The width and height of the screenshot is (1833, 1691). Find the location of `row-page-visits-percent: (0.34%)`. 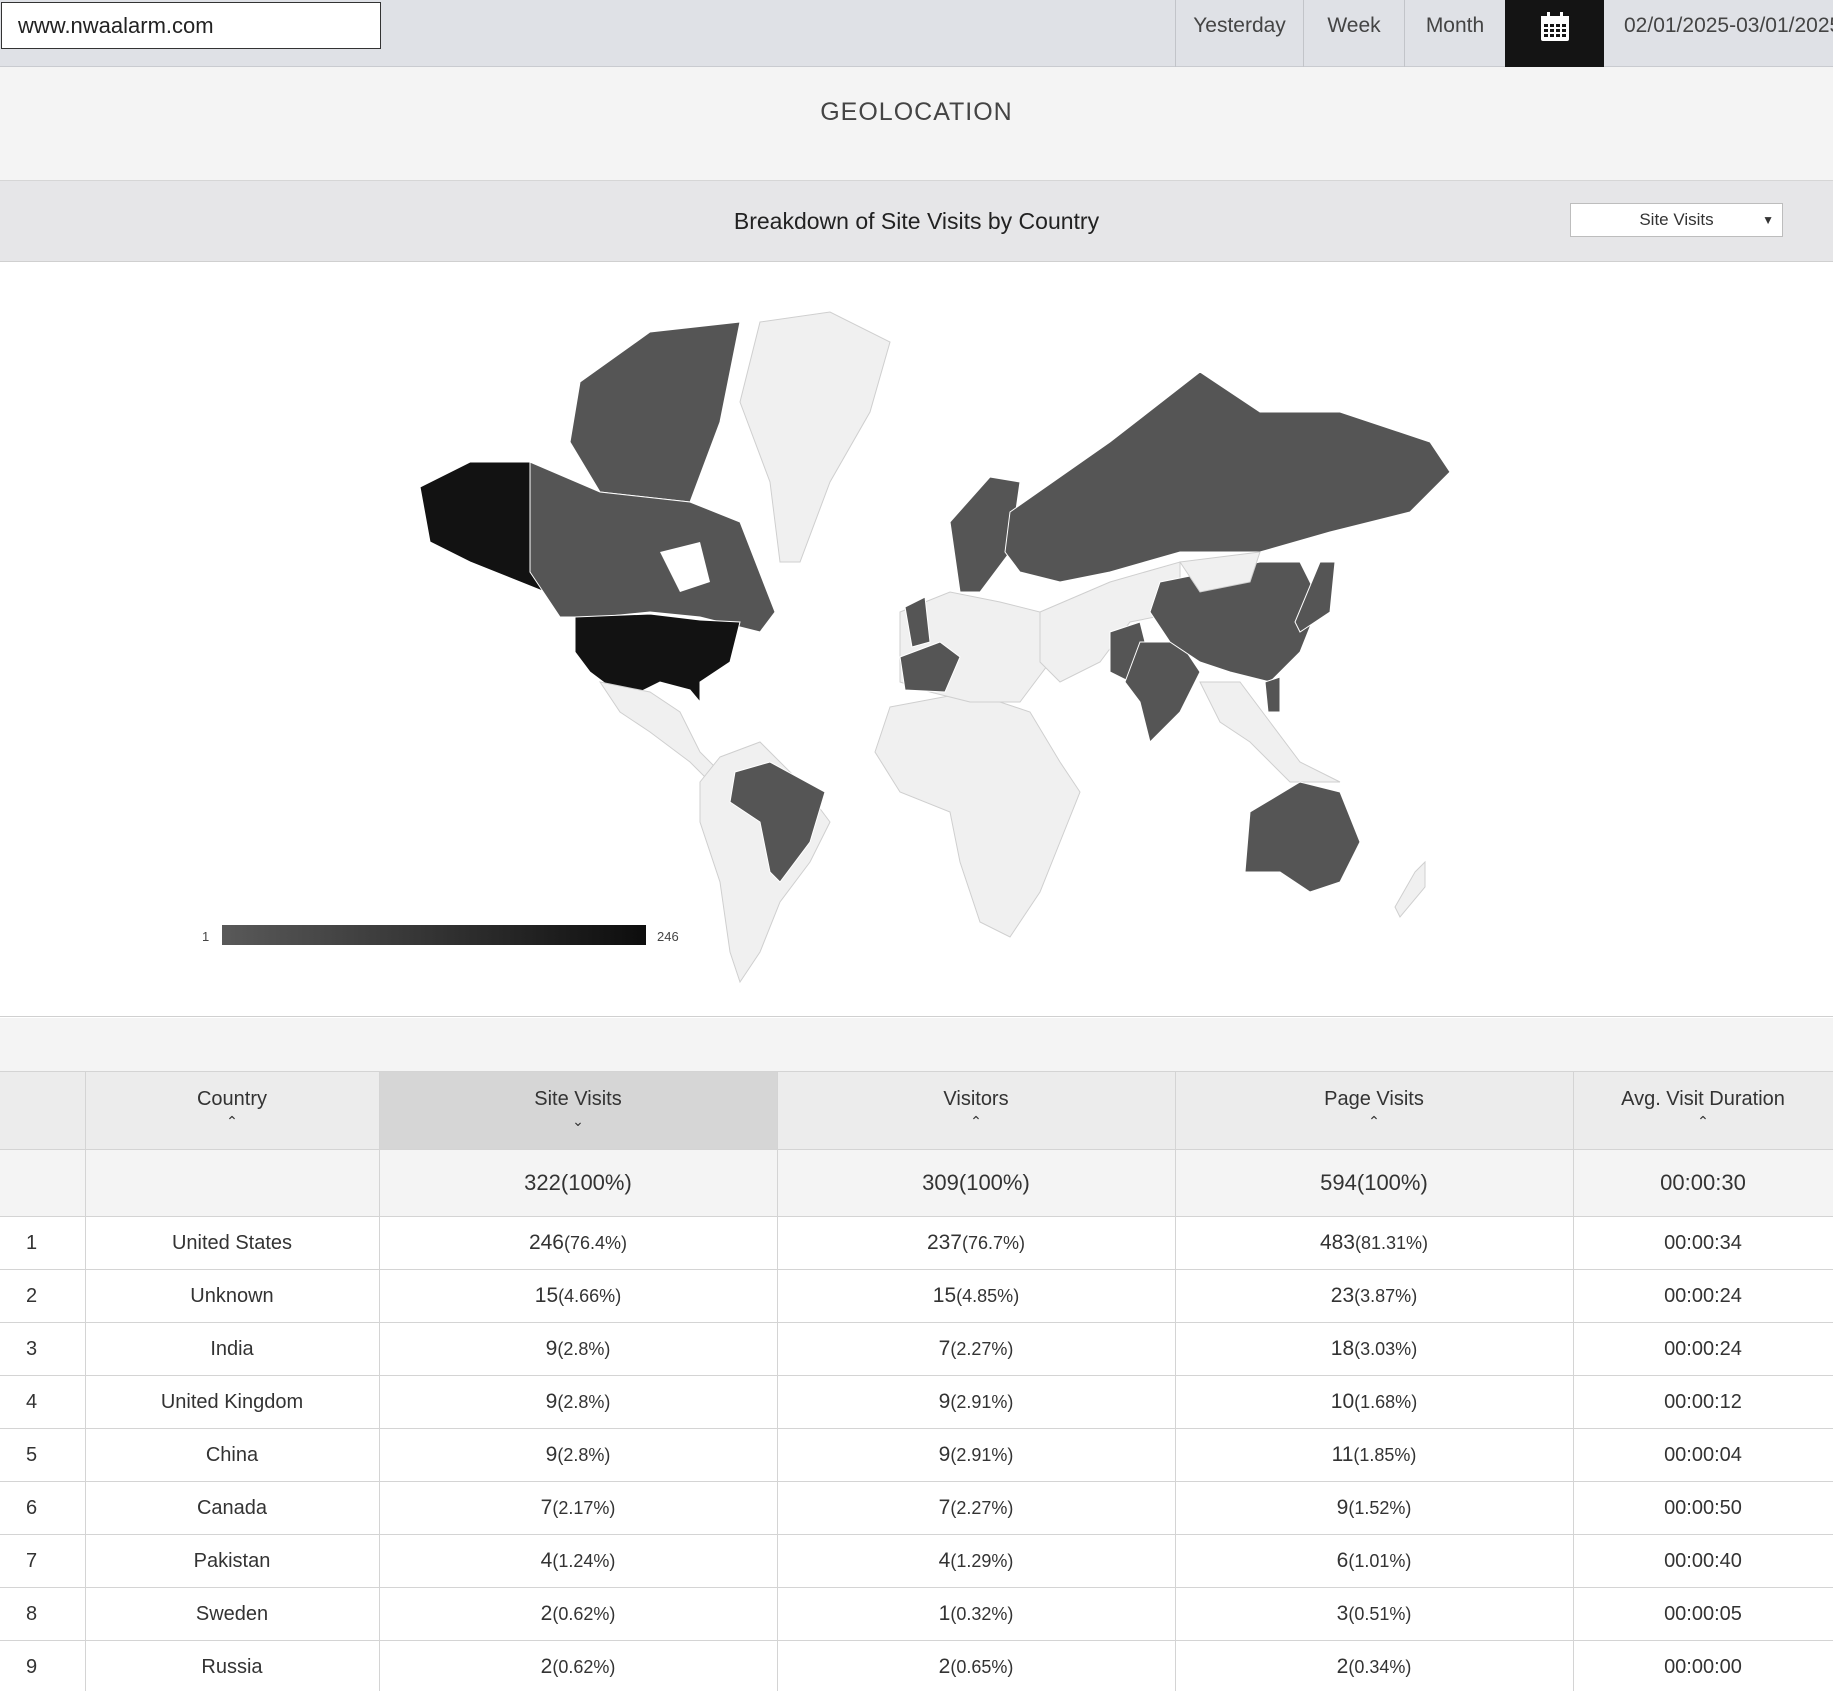

row-page-visits-percent: (0.34%) is located at coordinates (1380, 1667).